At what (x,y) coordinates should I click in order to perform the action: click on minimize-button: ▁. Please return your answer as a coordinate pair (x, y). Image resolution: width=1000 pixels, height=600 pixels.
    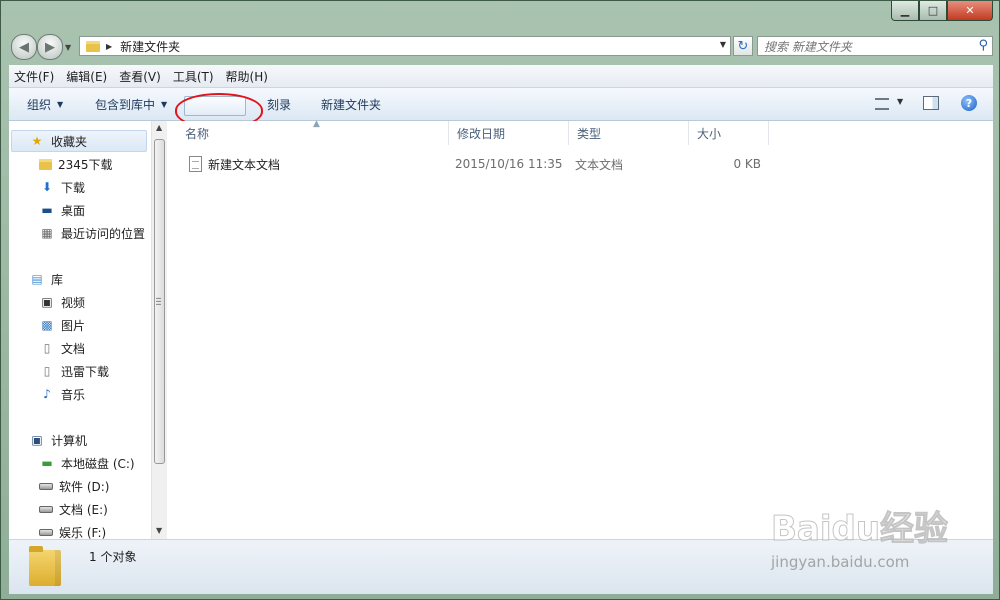
    Looking at the image, I should click on (905, 11).